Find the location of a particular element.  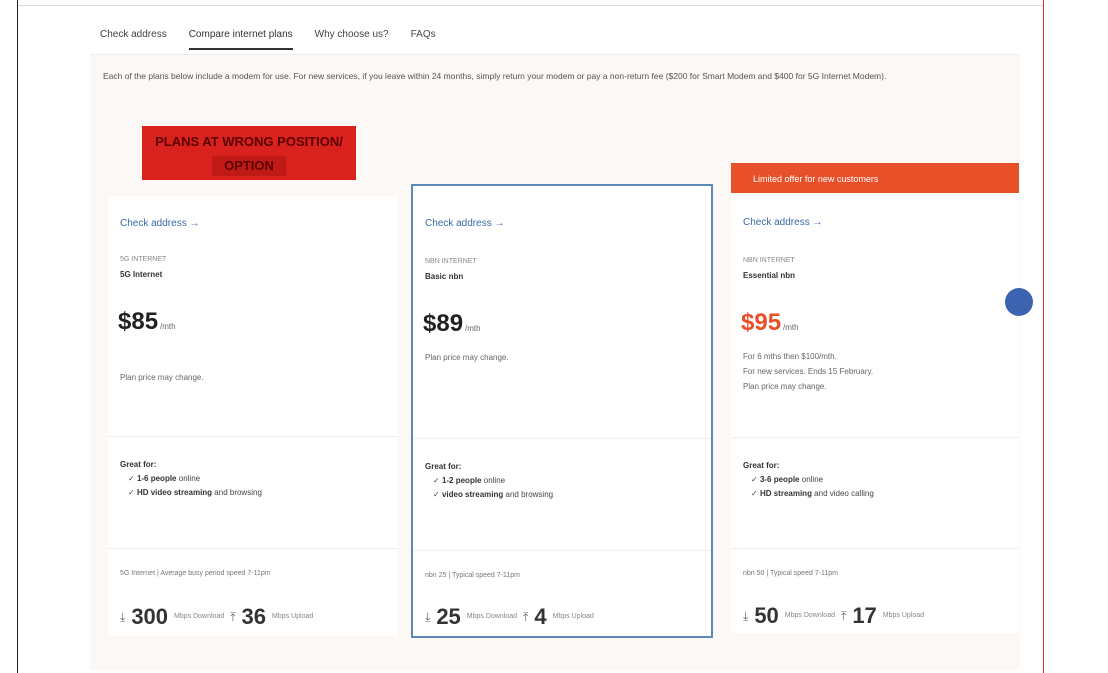

great-for-item: ✓ 1-2 people online is located at coordinates (469, 480).